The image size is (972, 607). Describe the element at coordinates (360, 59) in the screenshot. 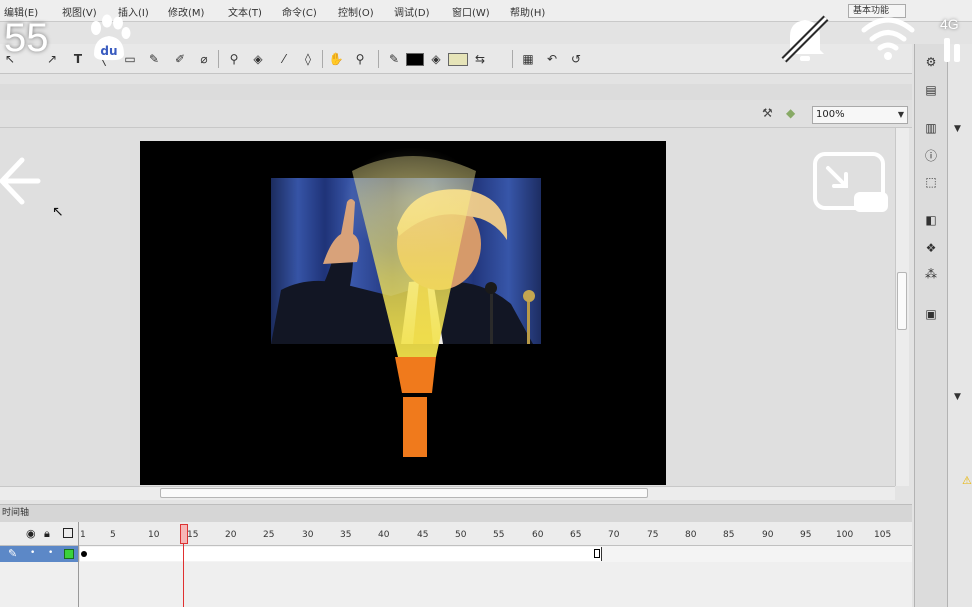

I see `zoom-tool-icon: ⚲` at that location.